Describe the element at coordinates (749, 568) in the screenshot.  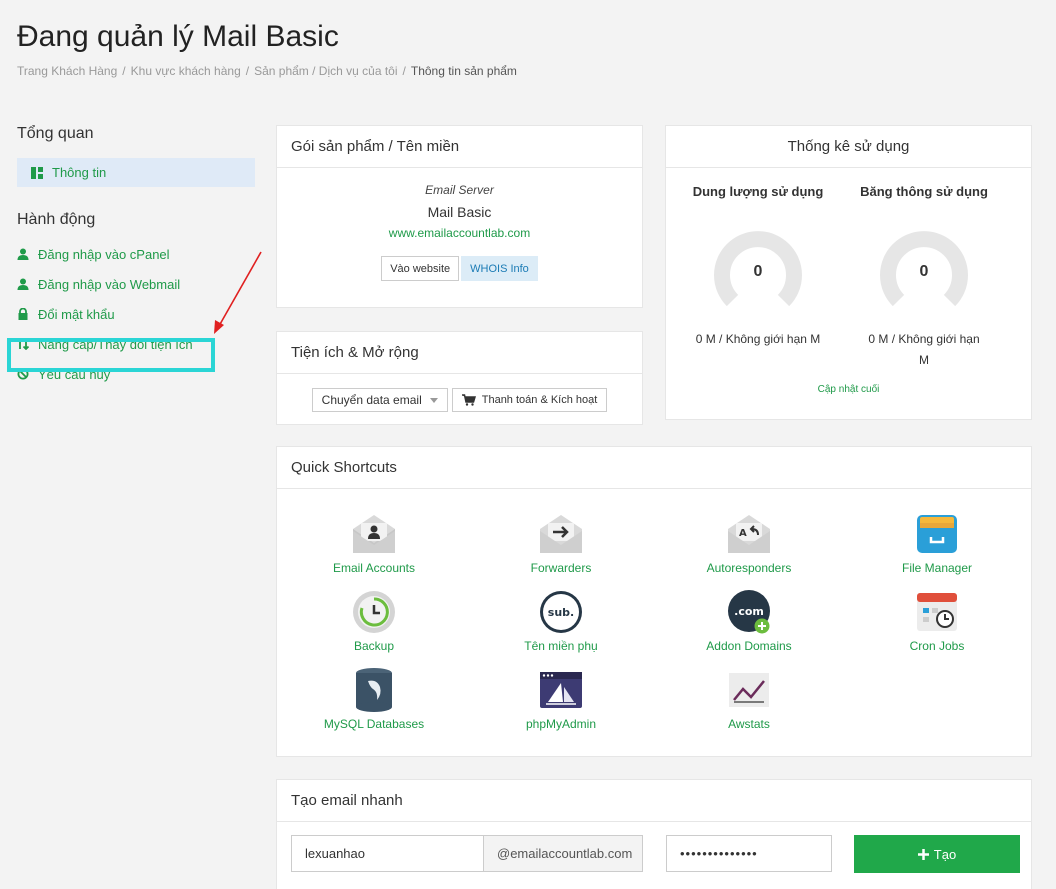
I see `shortcut-label: Autoresponders` at that location.